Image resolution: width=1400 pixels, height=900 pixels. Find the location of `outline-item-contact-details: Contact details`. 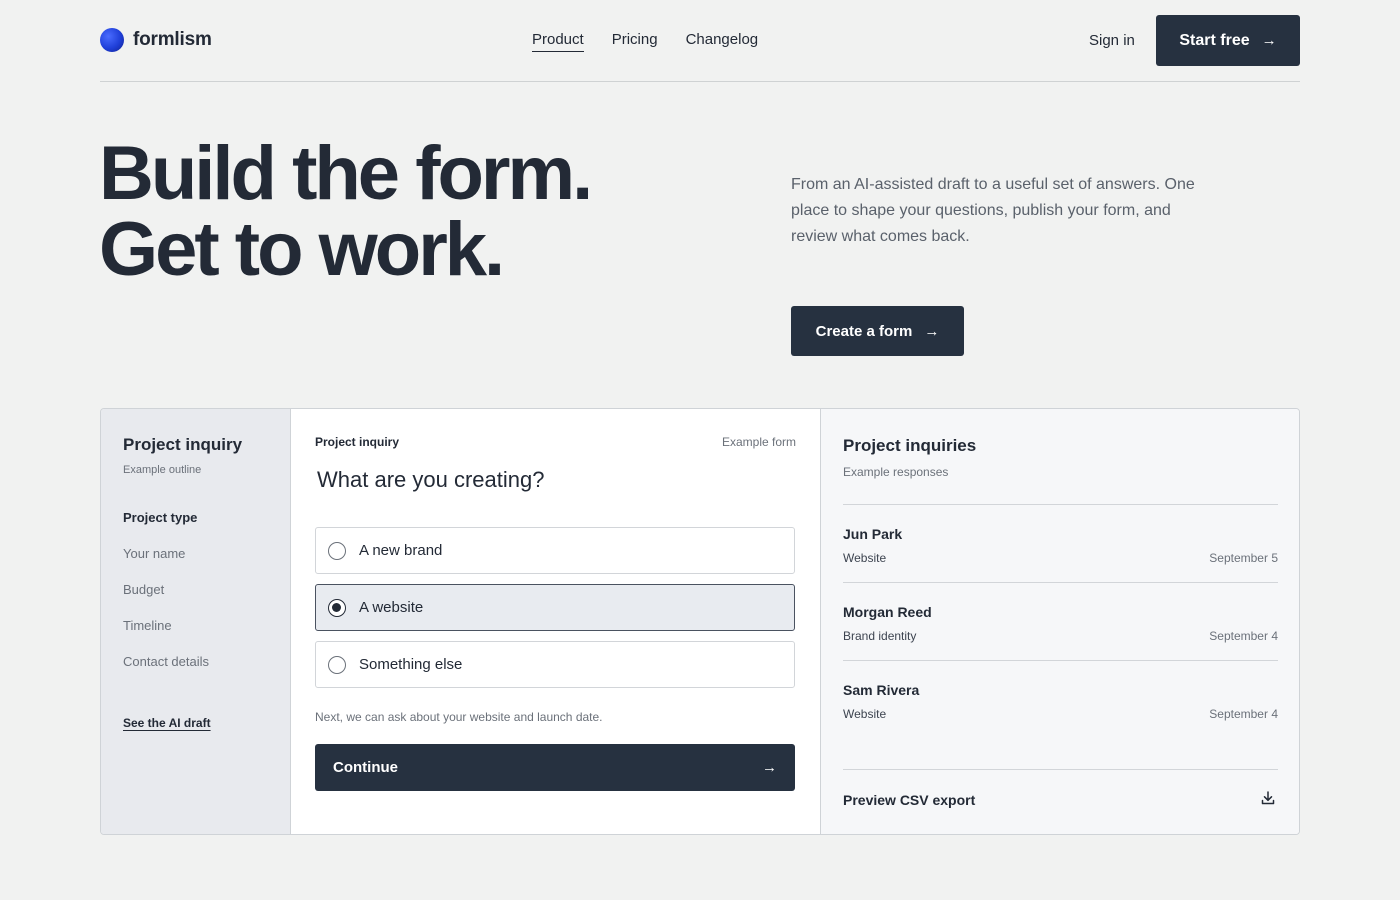

outline-item-contact-details: Contact details is located at coordinates (166, 672).